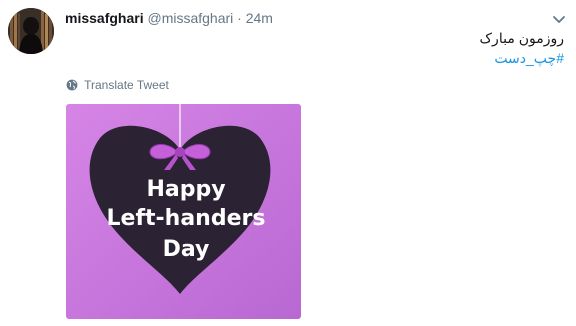 The height and width of the screenshot is (326, 576). What do you see at coordinates (31, 31) in the screenshot?
I see `avatar` at bounding box center [31, 31].